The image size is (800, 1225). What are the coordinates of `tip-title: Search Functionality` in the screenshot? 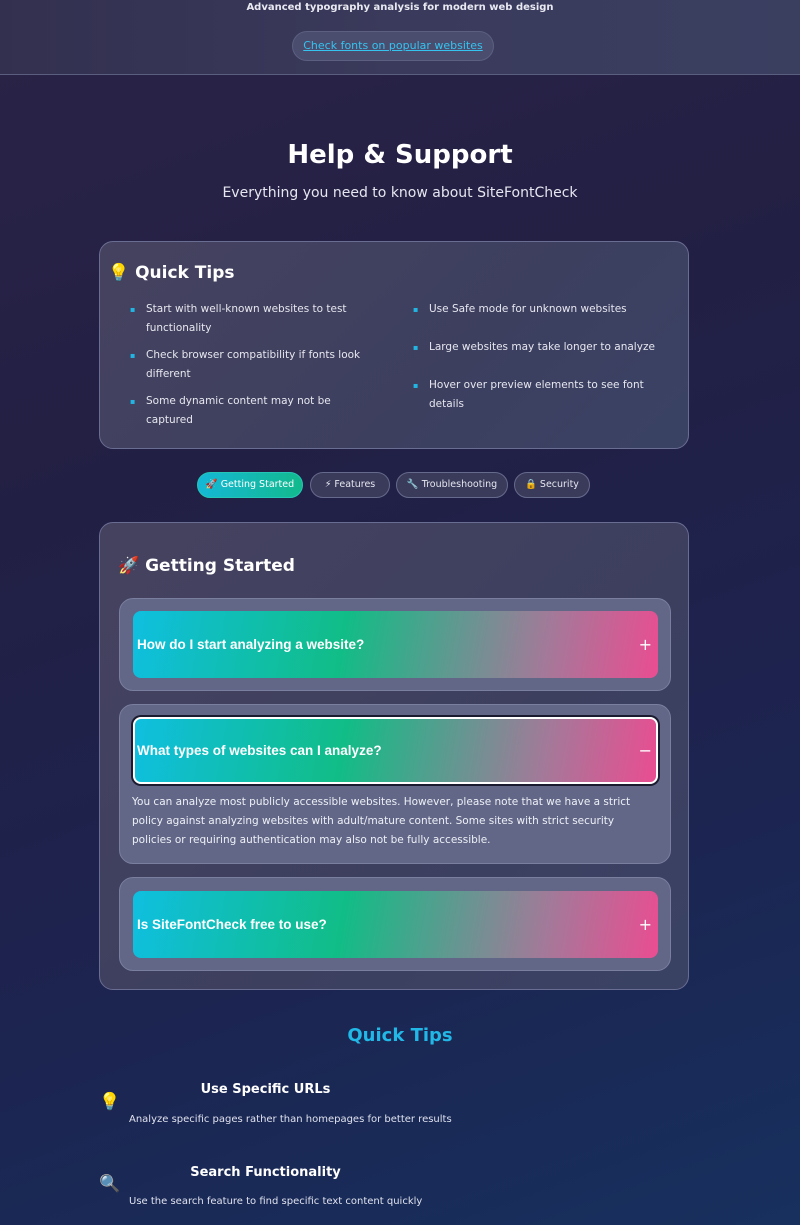 It's located at (265, 1172).